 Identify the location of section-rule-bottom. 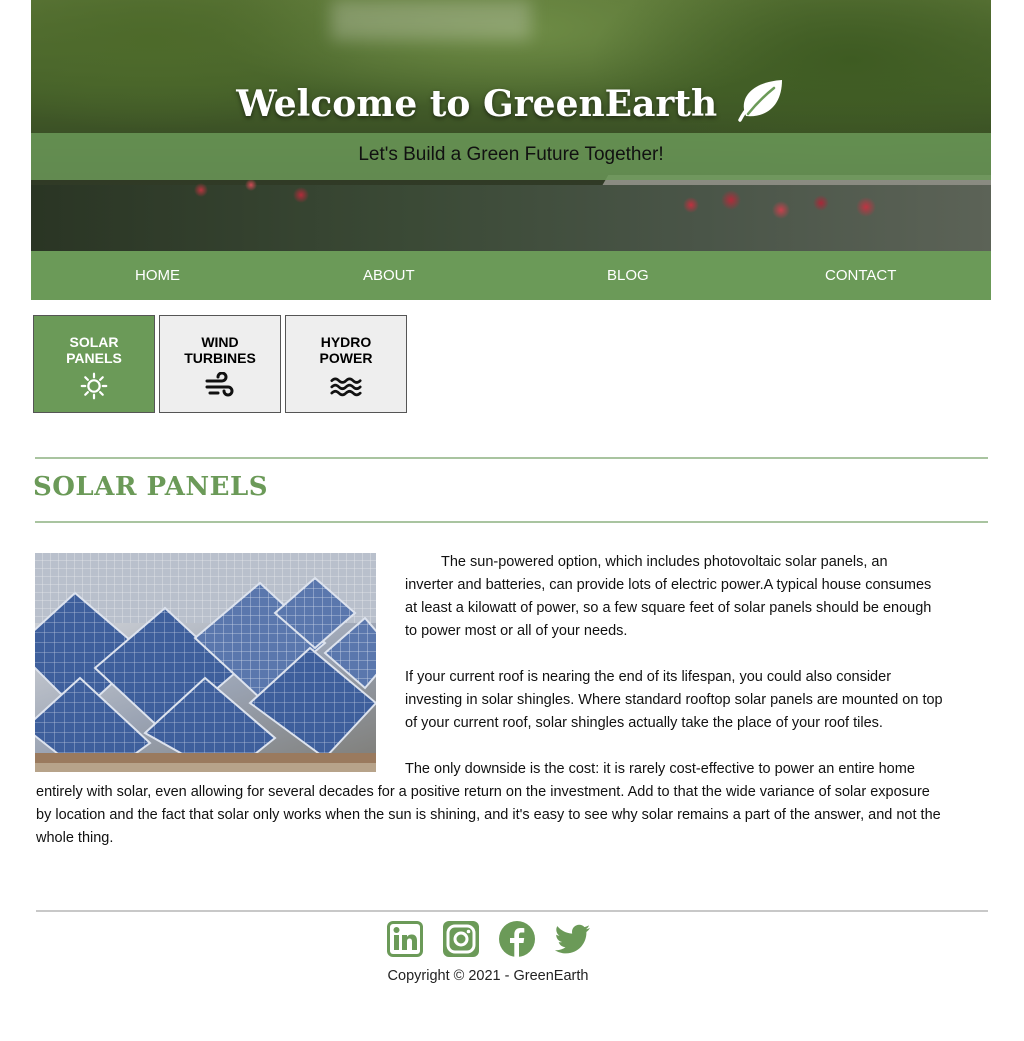
(511, 522).